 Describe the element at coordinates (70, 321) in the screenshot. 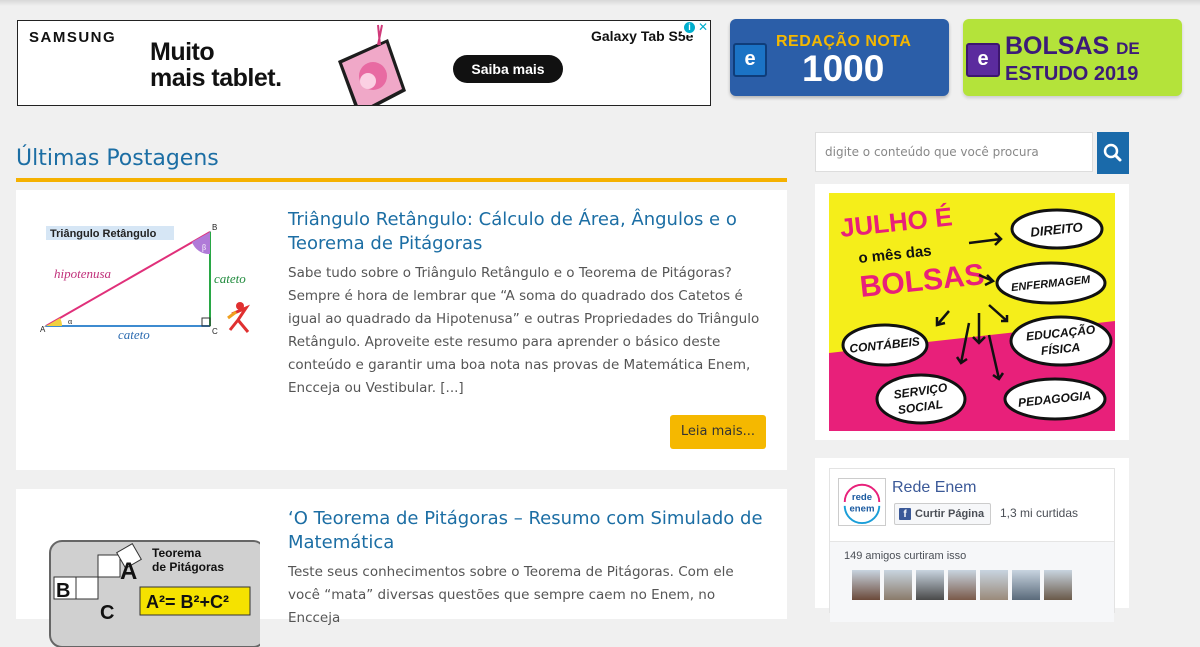

I see `svg-text: α` at that location.